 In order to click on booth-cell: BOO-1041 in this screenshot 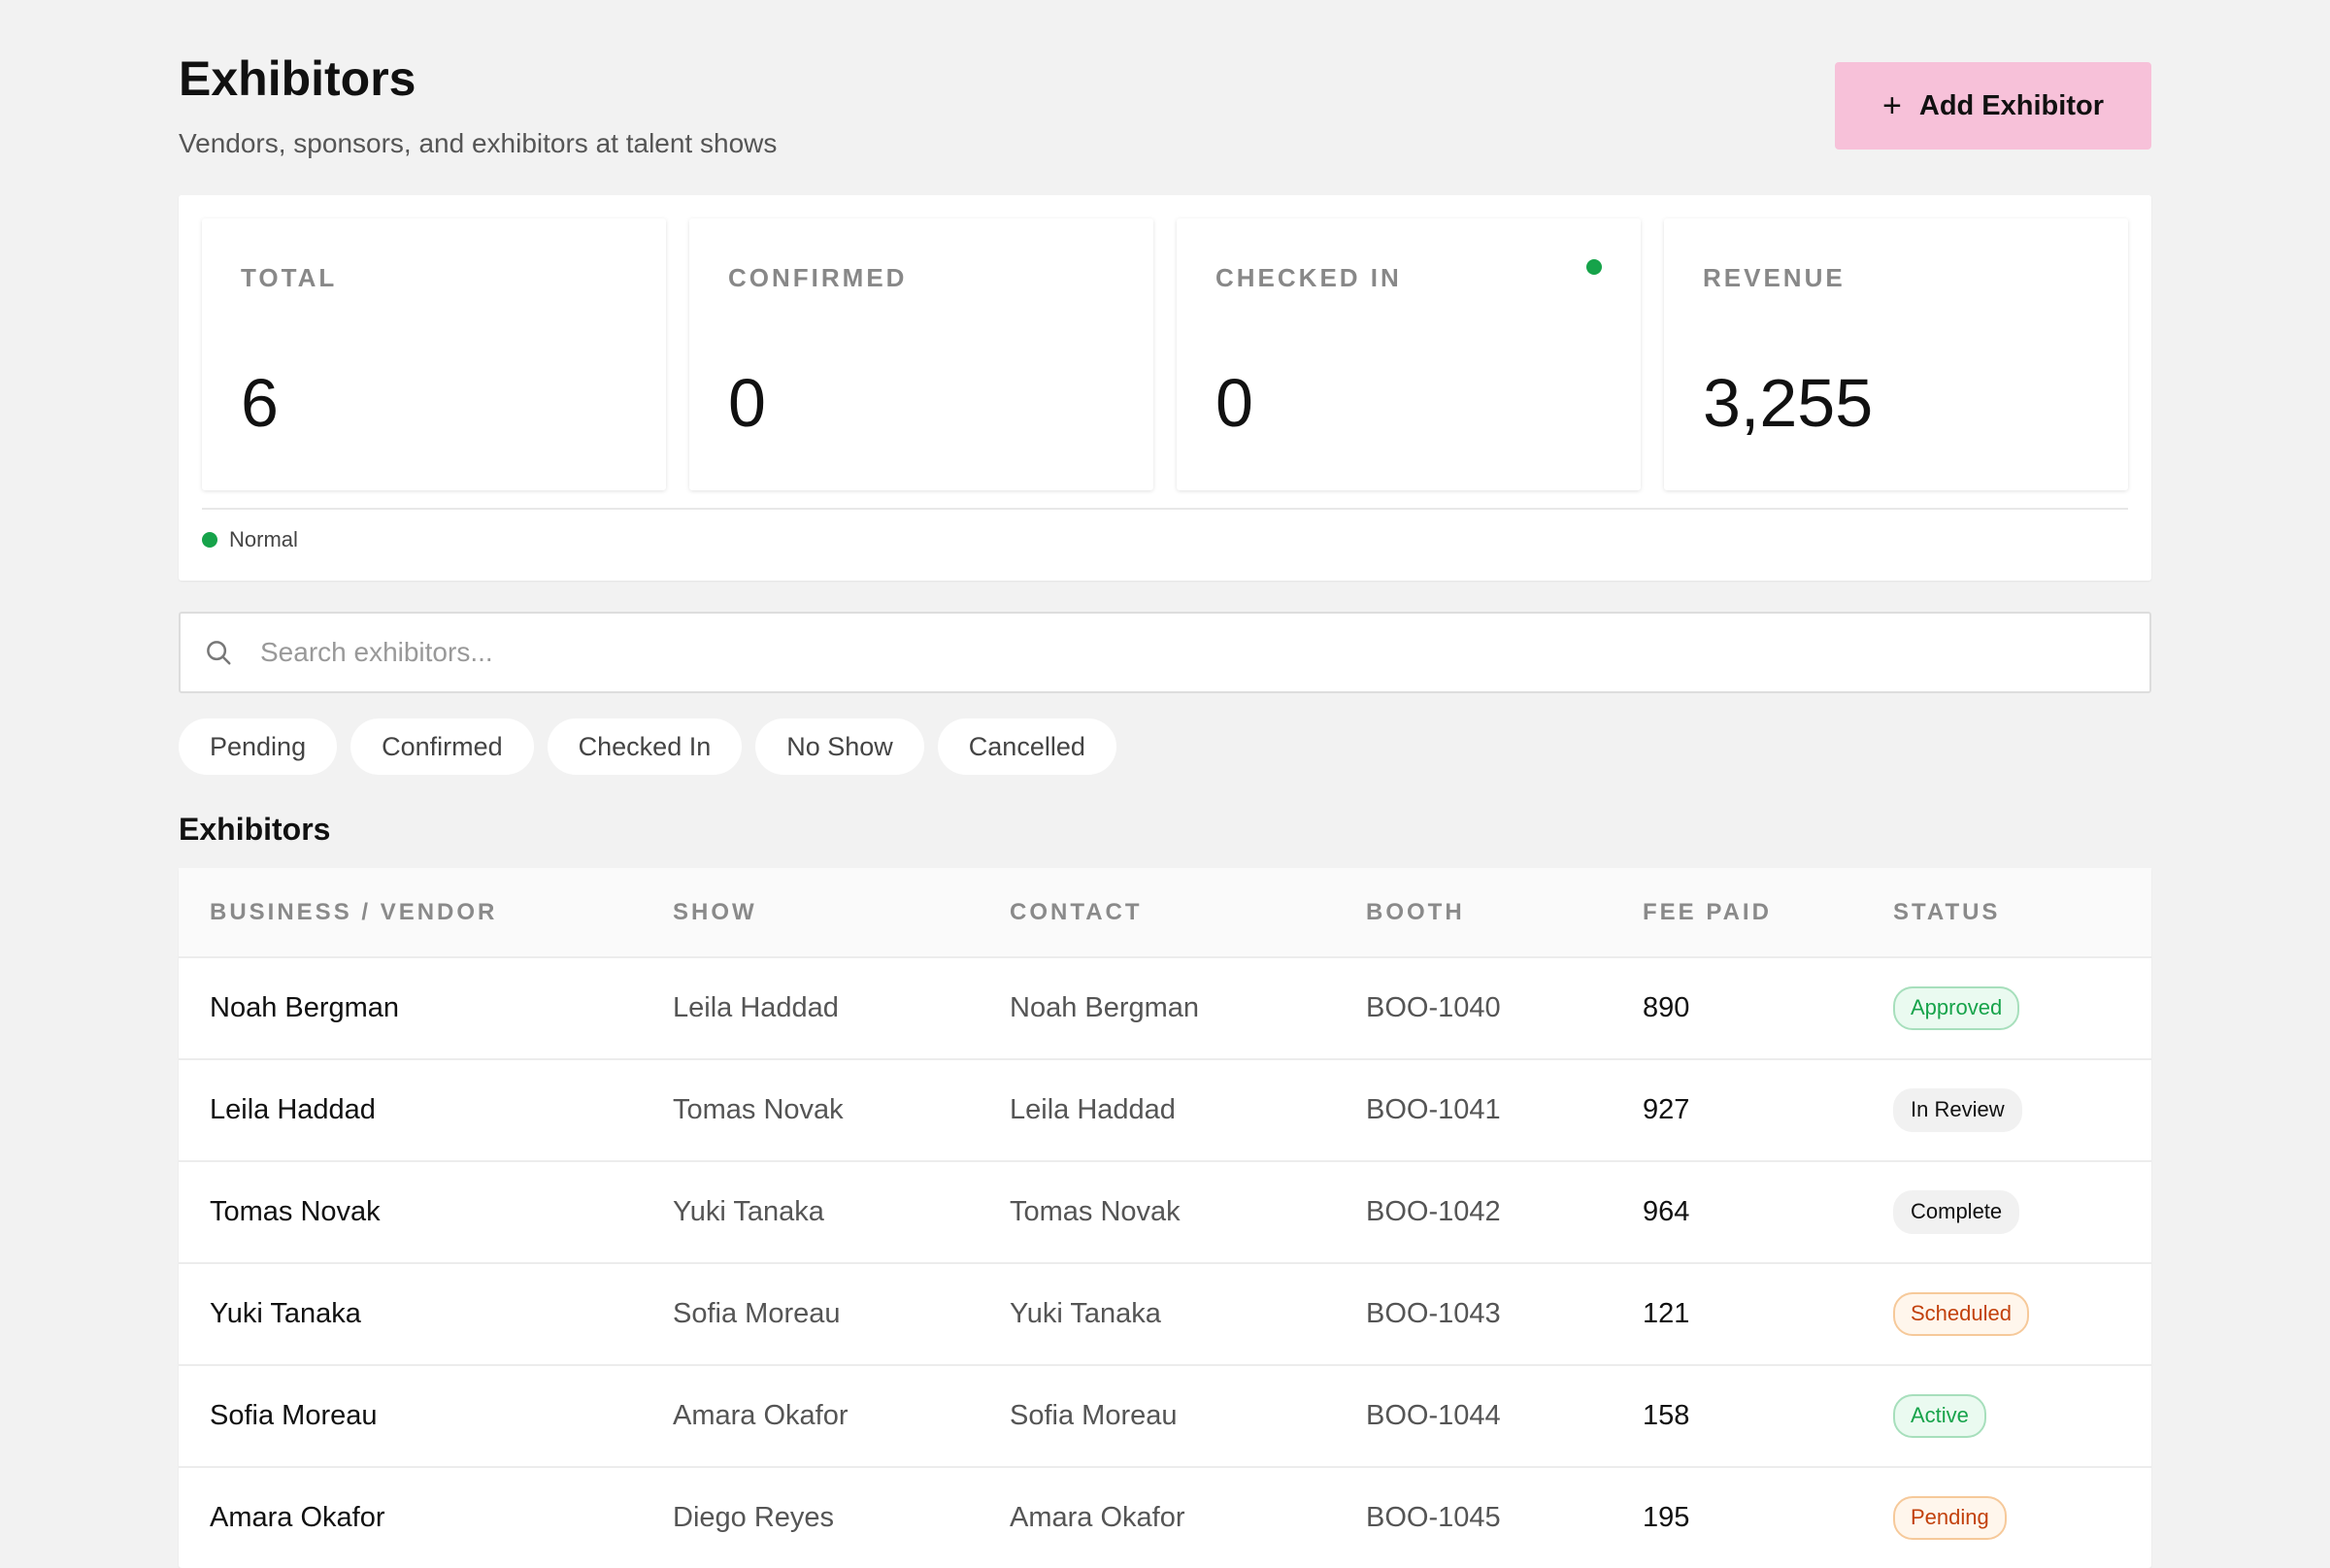, I will do `click(1473, 1109)`.